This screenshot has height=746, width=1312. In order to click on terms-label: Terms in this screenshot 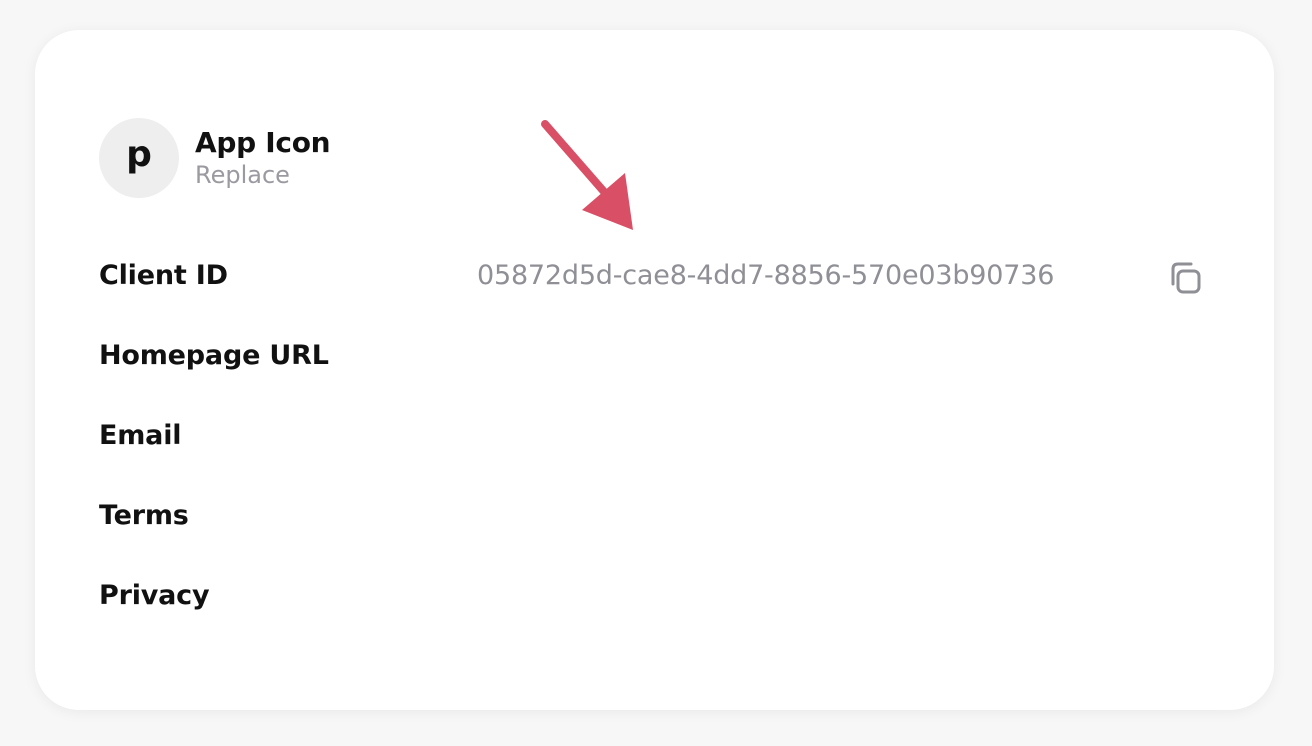, I will do `click(144, 515)`.